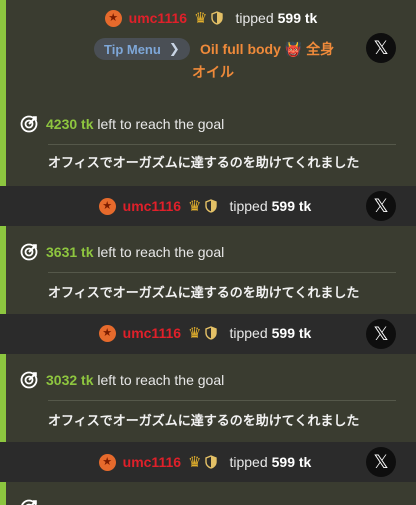 The height and width of the screenshot is (505, 416). Describe the element at coordinates (174, 48) in the screenshot. I see `chevron-right-icon: ❯` at that location.